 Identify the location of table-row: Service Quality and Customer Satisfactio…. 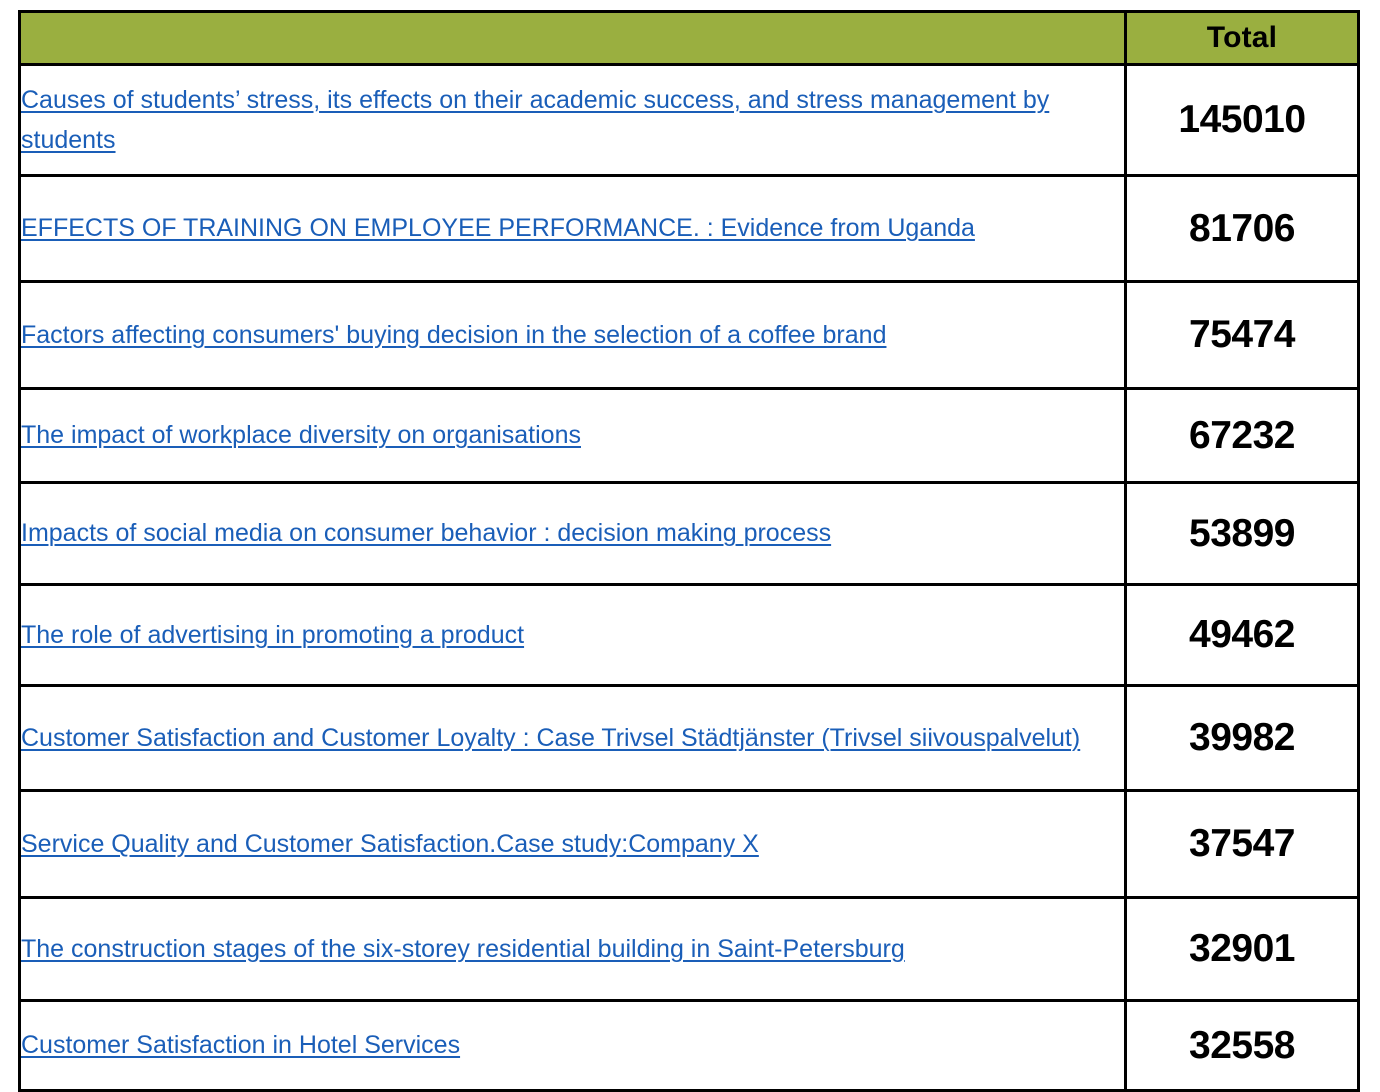
(689, 844).